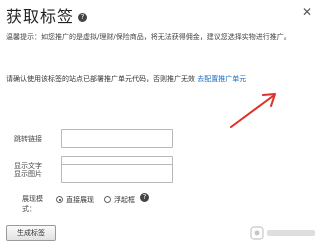  What do you see at coordinates (124, 200) in the screenshot?
I see `popup-box-label: 浮起框` at bounding box center [124, 200].